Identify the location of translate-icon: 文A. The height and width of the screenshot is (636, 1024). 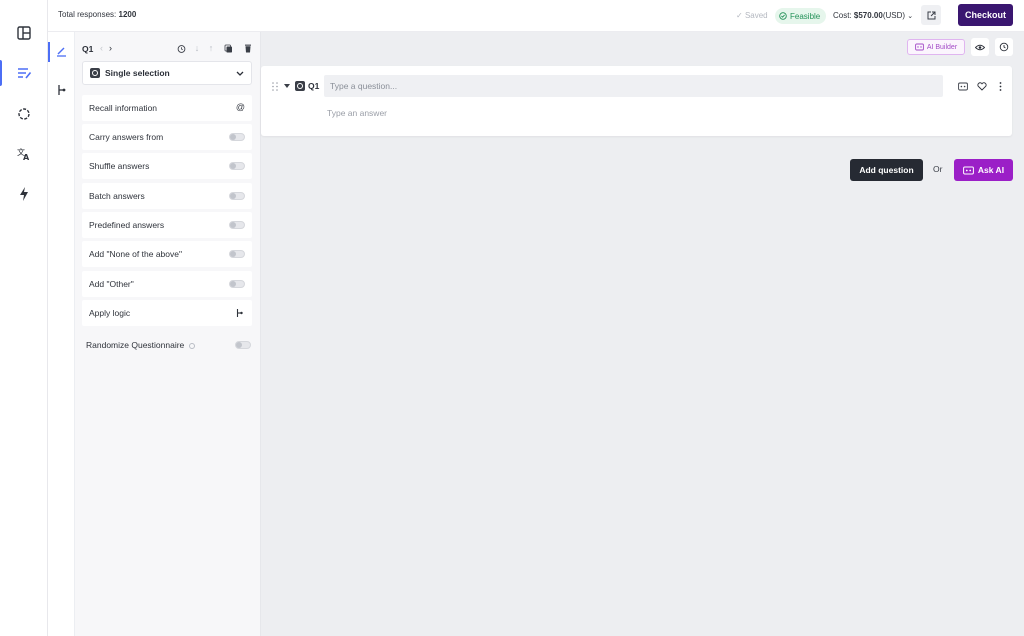
(24, 154).